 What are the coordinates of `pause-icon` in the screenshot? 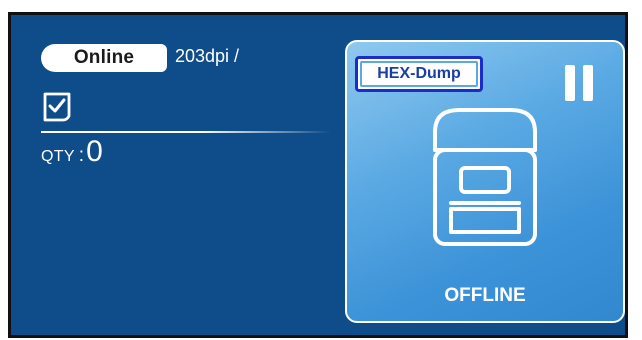 It's located at (579, 83).